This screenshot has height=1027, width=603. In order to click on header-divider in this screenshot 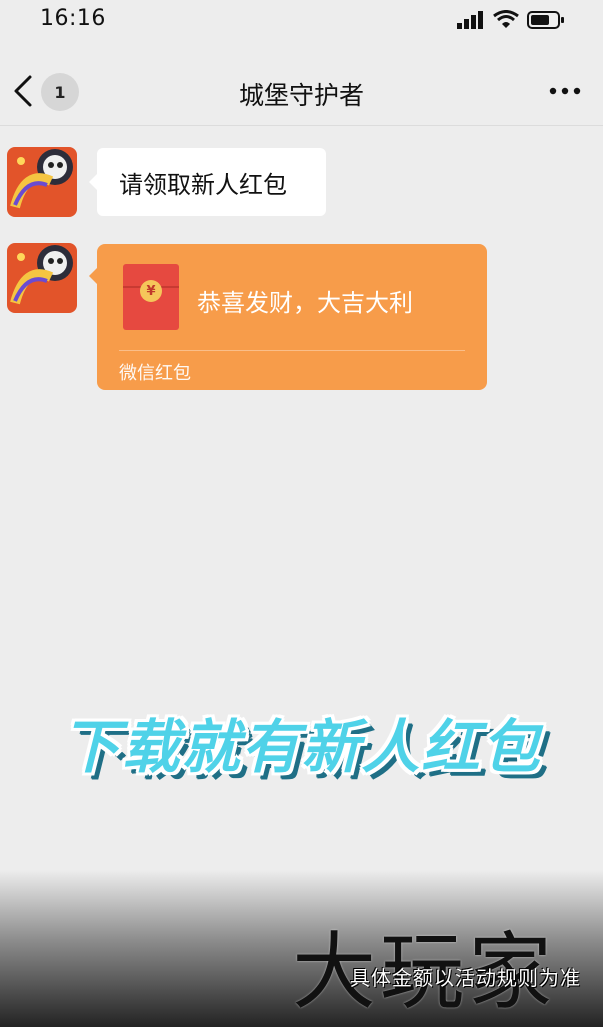, I will do `click(301, 125)`.